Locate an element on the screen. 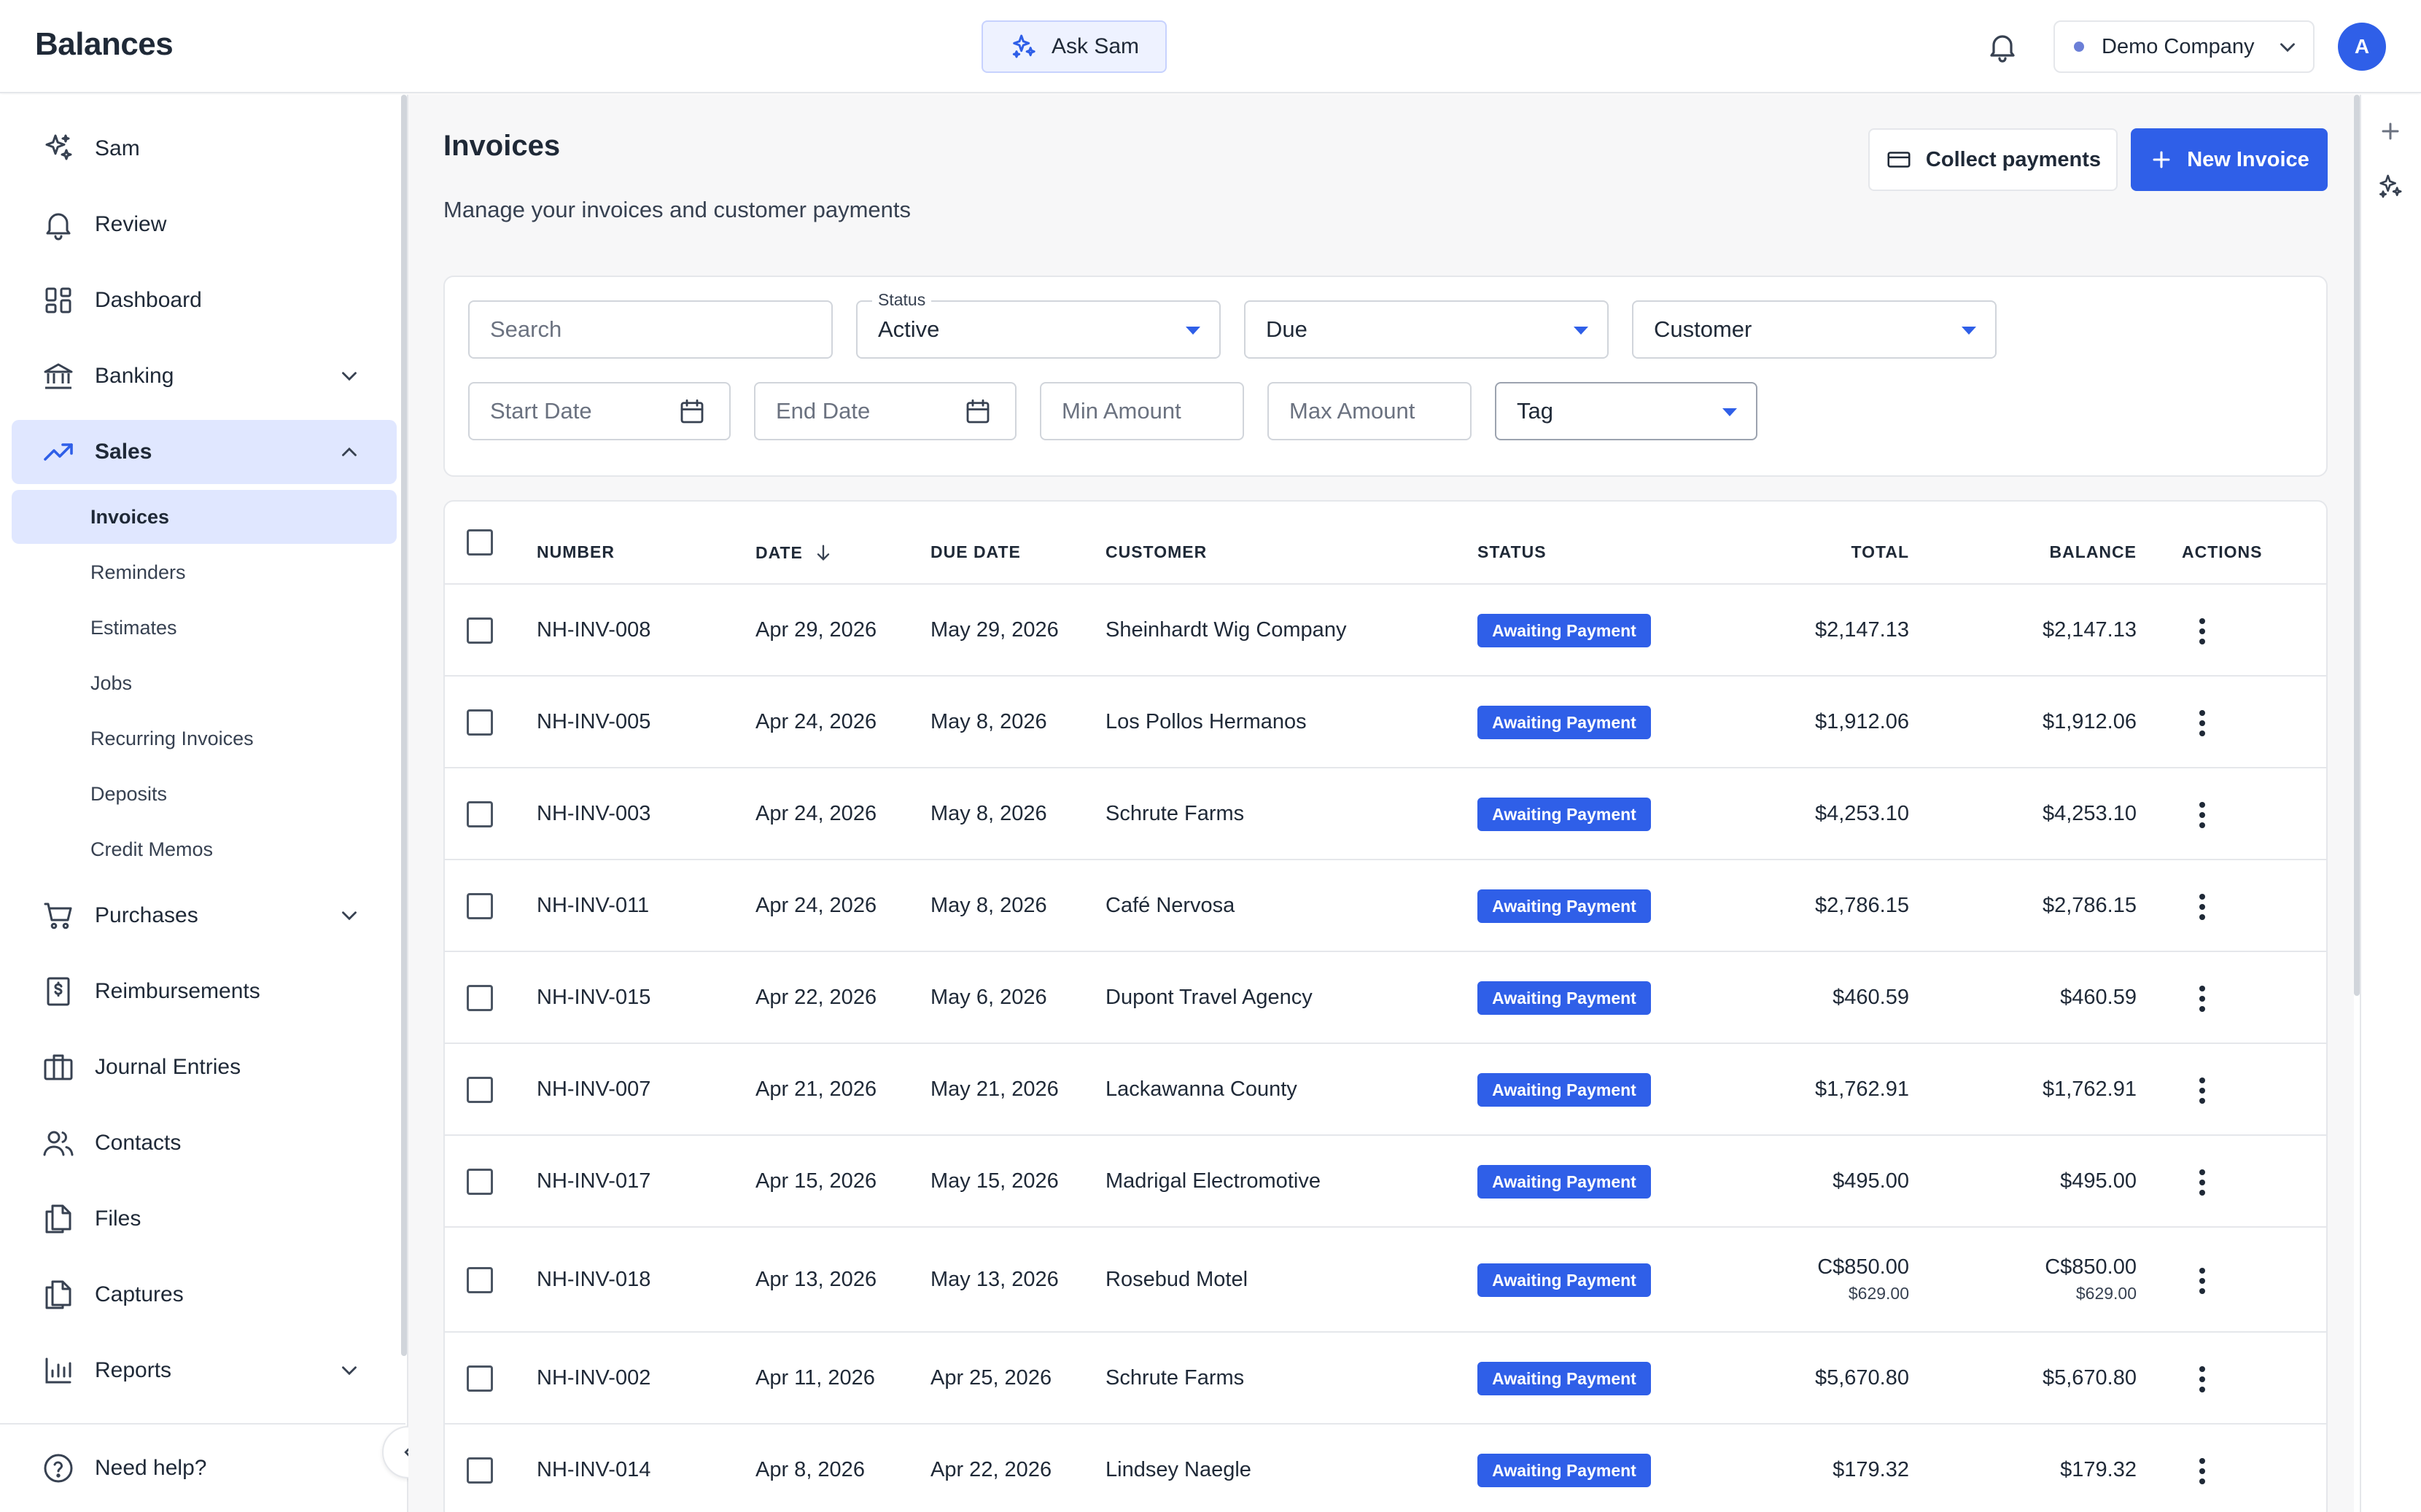 Image resolution: width=2421 pixels, height=1512 pixels. customer-select: Customer is located at coordinates (1815, 329).